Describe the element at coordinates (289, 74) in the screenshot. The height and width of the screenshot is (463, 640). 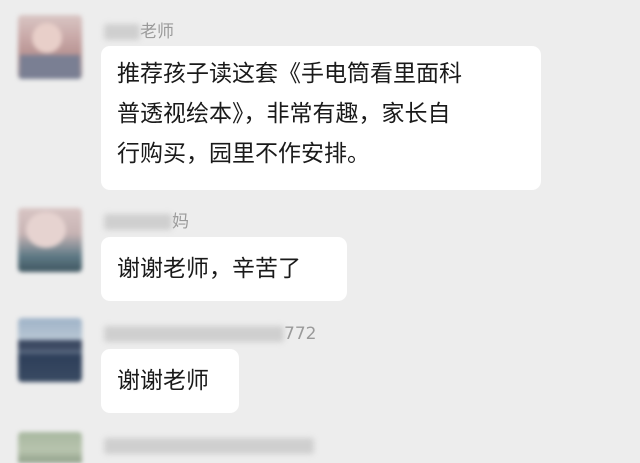
I see `message-text: 推荐孩子读这套《手电筒看里面科` at that location.